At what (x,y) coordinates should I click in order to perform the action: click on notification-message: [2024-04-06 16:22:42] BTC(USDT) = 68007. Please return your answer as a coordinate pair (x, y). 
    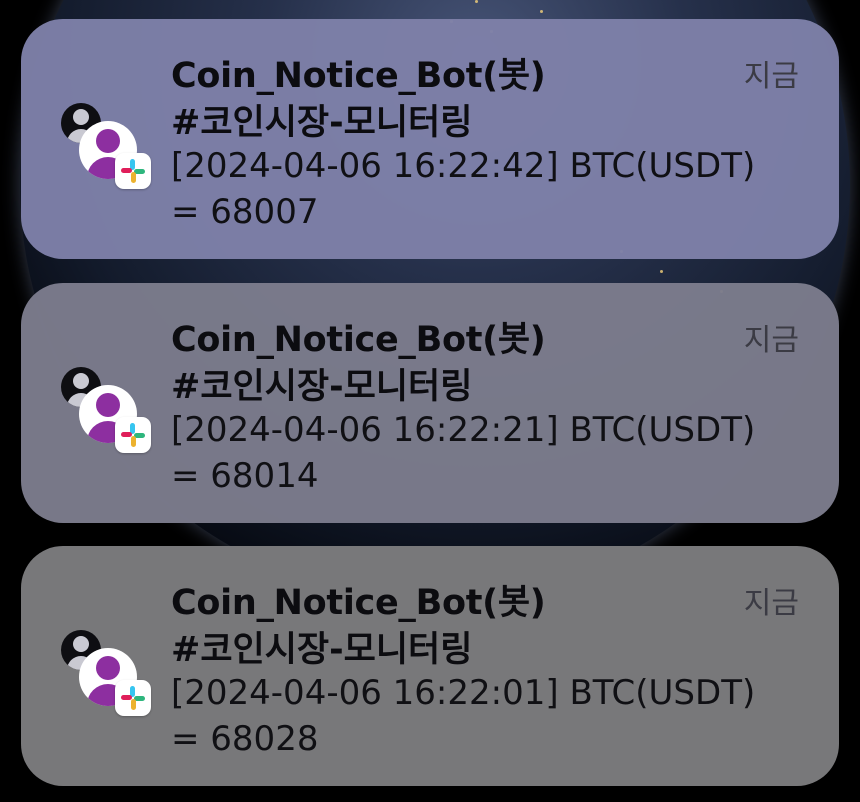
    Looking at the image, I should click on (496, 189).